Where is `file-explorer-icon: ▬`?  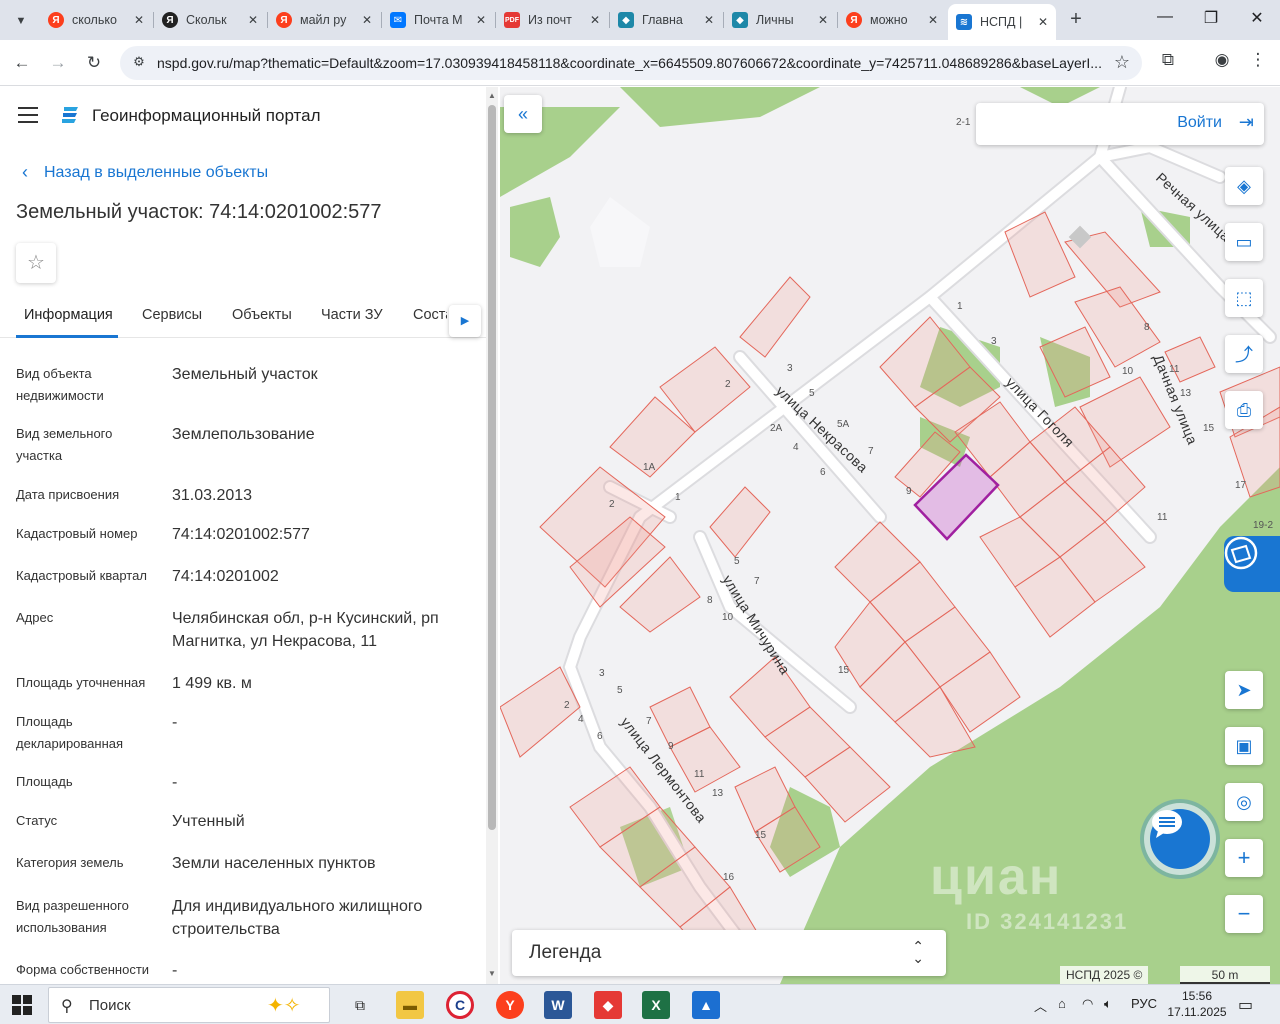 file-explorer-icon: ▬ is located at coordinates (410, 1005).